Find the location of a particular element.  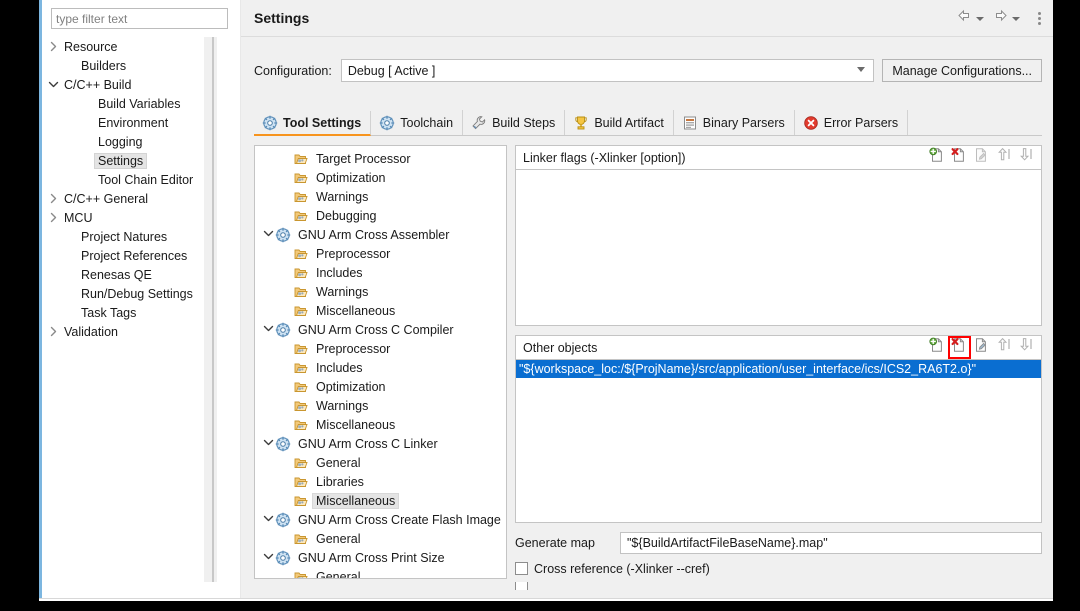

kebab-dot is located at coordinates (1039, 23).